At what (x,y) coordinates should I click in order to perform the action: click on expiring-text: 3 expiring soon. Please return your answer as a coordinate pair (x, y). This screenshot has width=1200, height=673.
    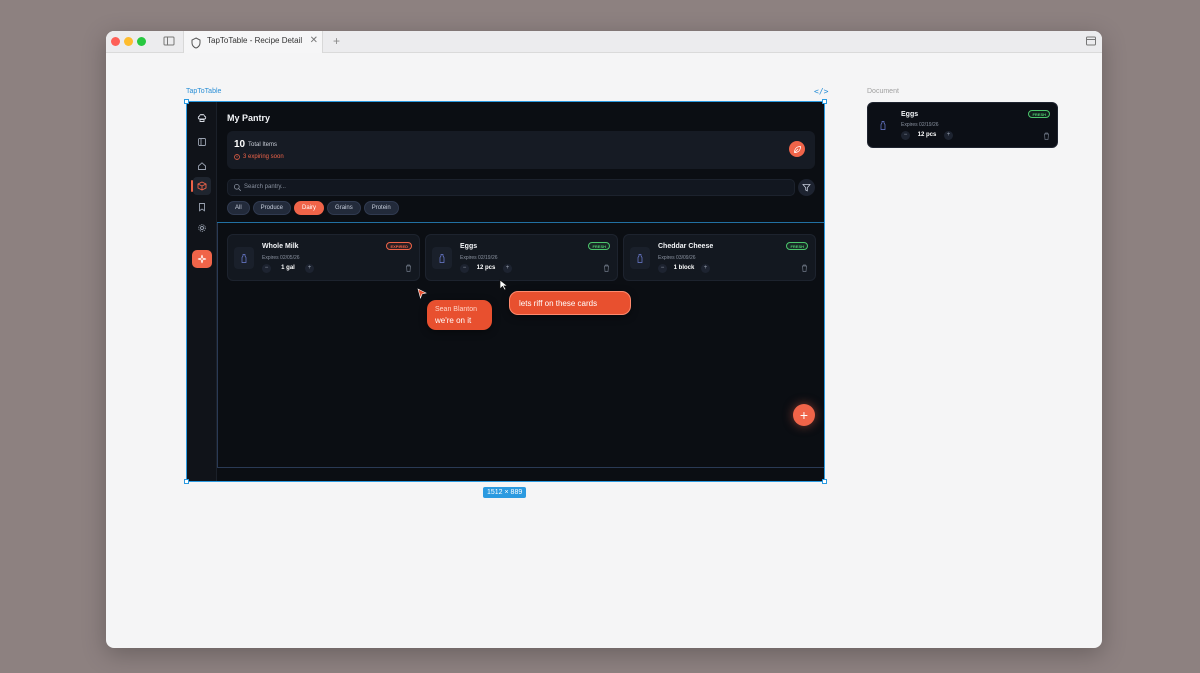
    Looking at the image, I should click on (263, 157).